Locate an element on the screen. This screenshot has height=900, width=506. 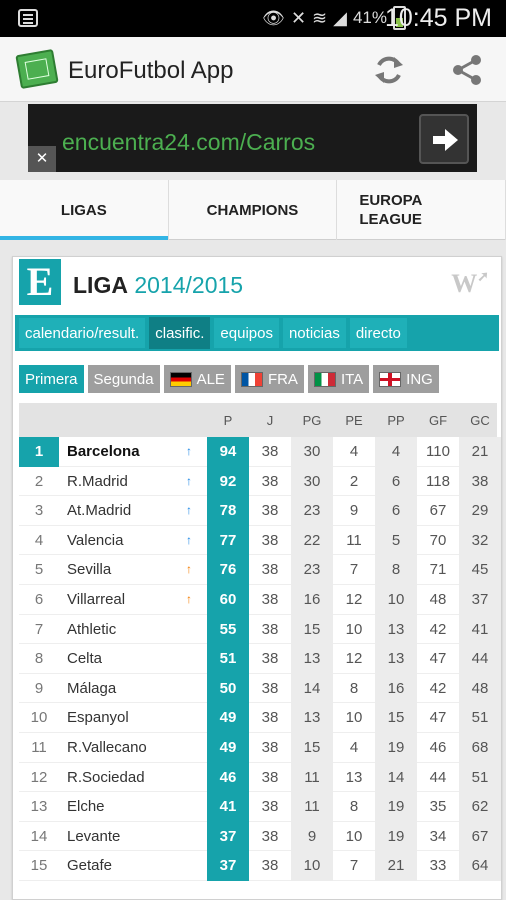
row-team-name: At.Madrid is located at coordinates (99, 511).